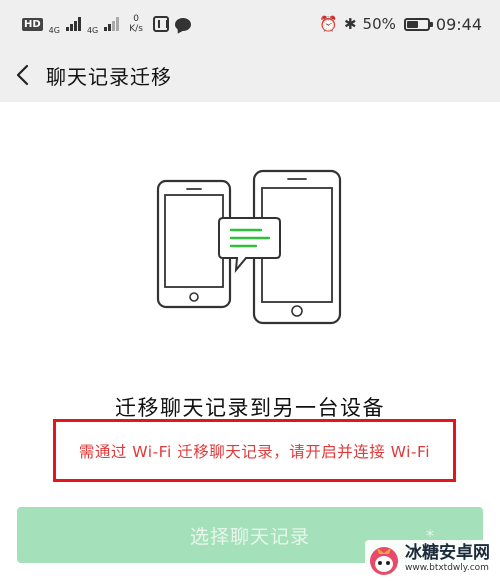 The width and height of the screenshot is (500, 581). What do you see at coordinates (250, 408) in the screenshot?
I see `migration-title: 迁移聊天记录到另一台设备` at bounding box center [250, 408].